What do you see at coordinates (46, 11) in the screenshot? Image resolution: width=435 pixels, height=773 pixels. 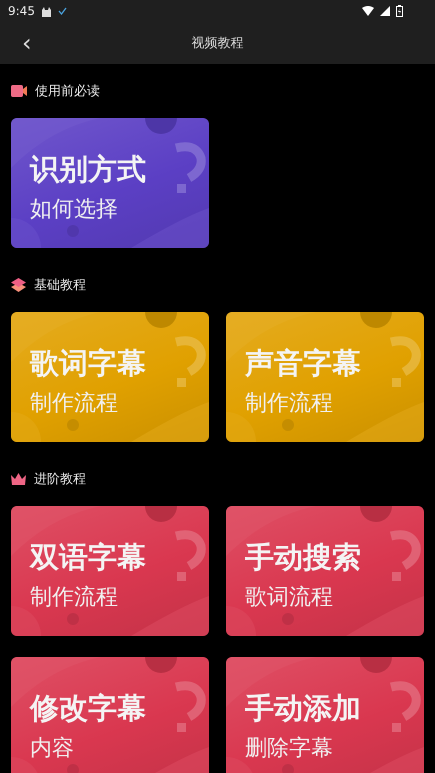 I see `notification-icon` at bounding box center [46, 11].